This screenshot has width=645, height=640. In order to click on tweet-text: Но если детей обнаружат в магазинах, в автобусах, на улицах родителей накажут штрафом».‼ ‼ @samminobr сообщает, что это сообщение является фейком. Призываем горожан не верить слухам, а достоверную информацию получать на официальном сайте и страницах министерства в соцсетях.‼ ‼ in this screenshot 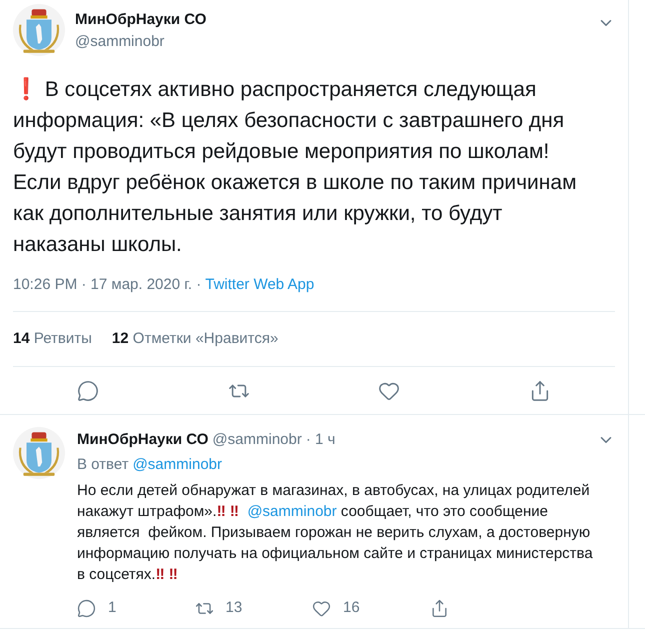, I will do `click(335, 533)`.